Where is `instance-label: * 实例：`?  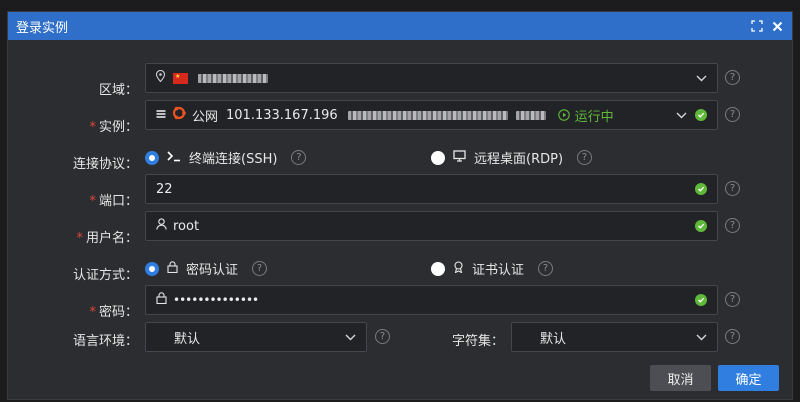 instance-label: * 实例： is located at coordinates (113, 127).